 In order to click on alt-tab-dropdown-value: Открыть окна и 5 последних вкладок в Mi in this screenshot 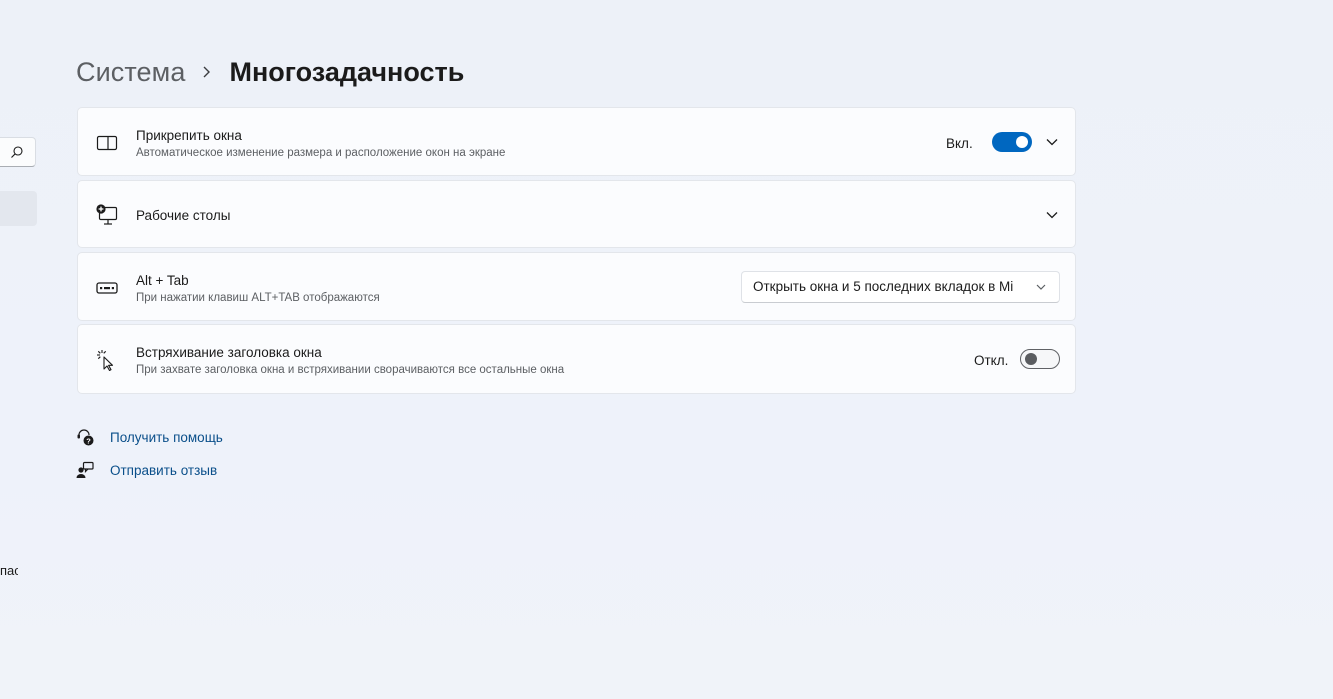, I will do `click(883, 286)`.